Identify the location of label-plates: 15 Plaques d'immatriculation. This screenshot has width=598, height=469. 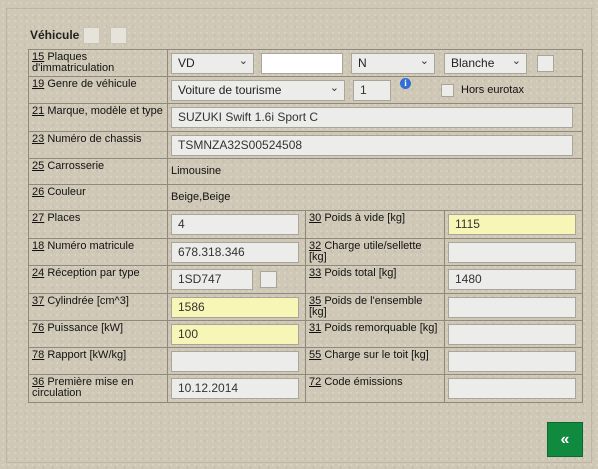
(98, 63).